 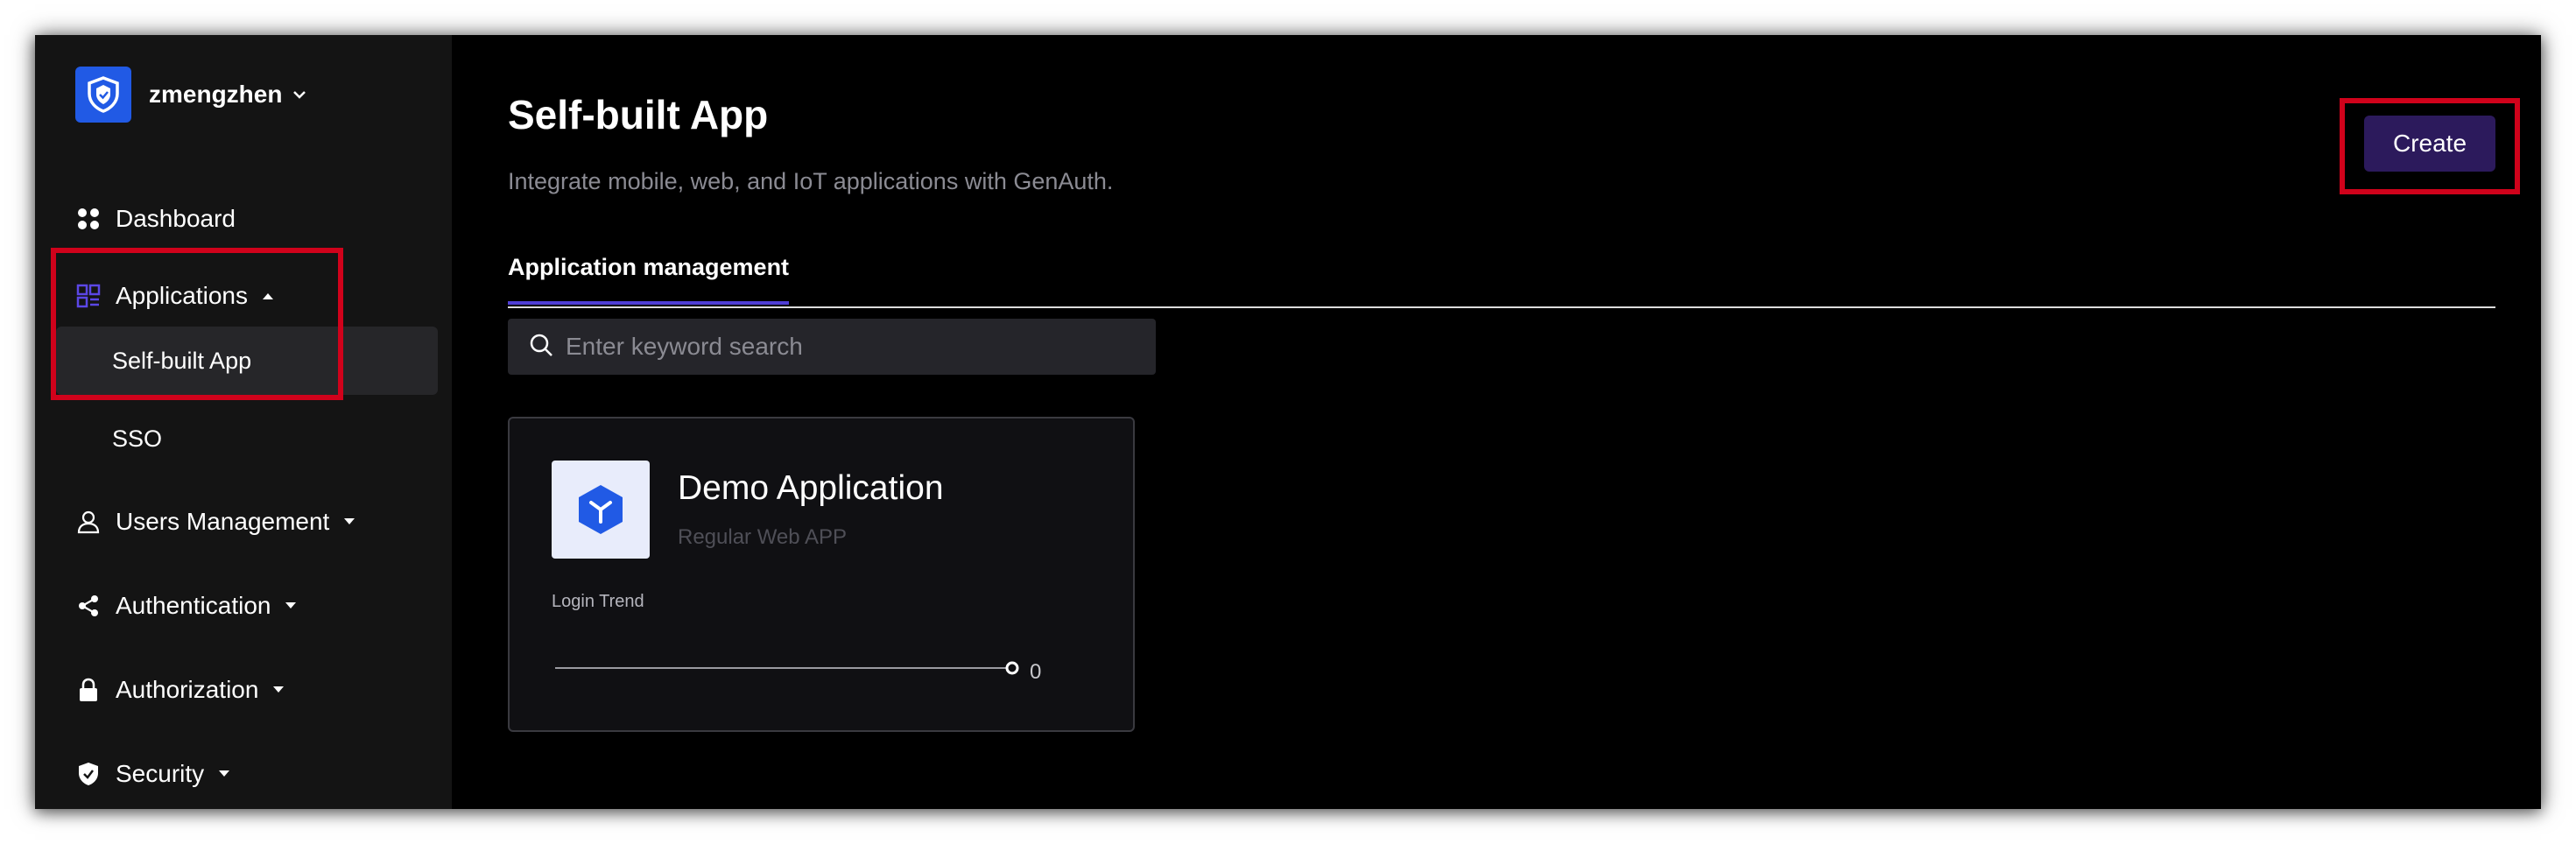 I want to click on trend-value: 0, so click(x=1036, y=672).